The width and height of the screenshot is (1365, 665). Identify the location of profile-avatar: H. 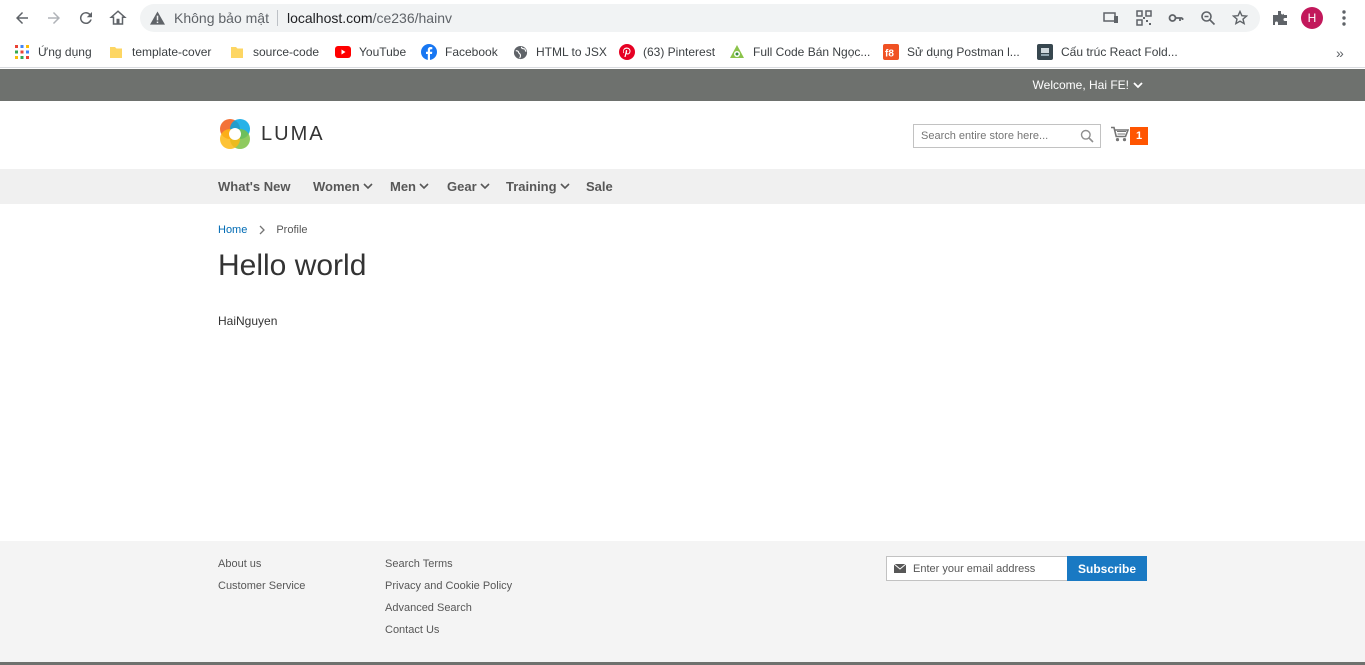
(1312, 18).